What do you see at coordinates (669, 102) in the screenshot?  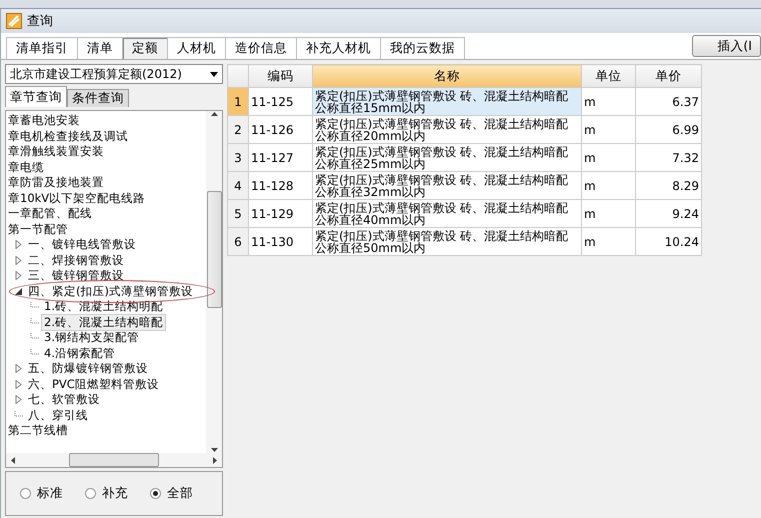 I see `table-cell: 6.37` at bounding box center [669, 102].